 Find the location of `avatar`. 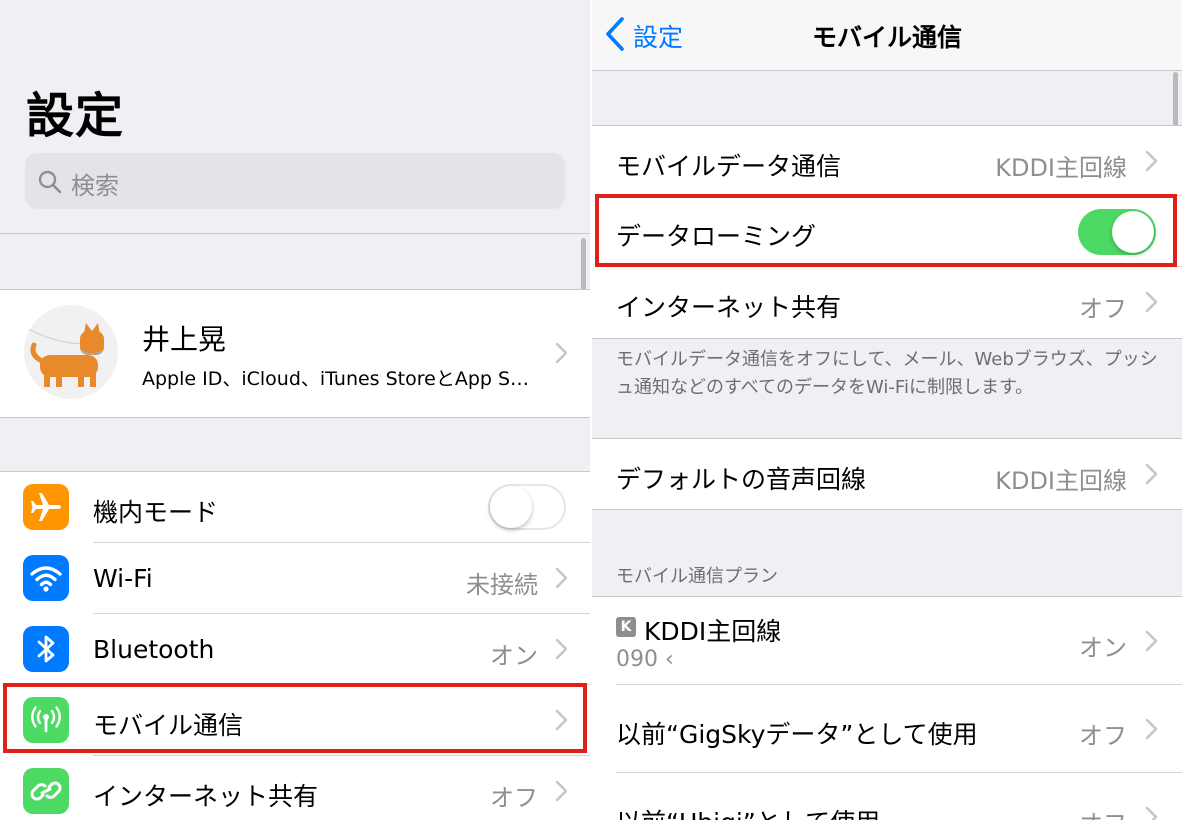

avatar is located at coordinates (71, 352).